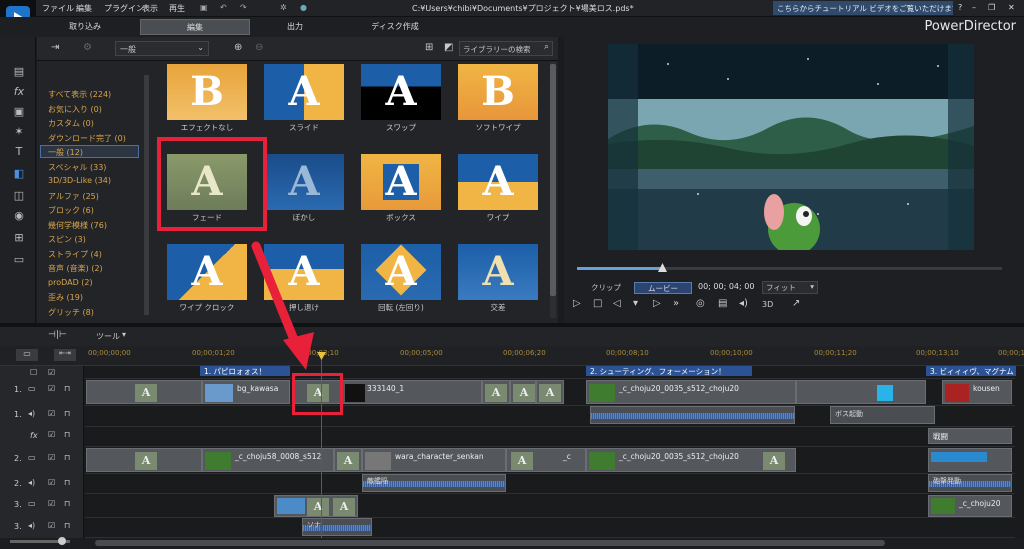 The height and width of the screenshot is (549, 1024). What do you see at coordinates (27, 355) in the screenshot?
I see `track-manager-icon: ▭` at bounding box center [27, 355].